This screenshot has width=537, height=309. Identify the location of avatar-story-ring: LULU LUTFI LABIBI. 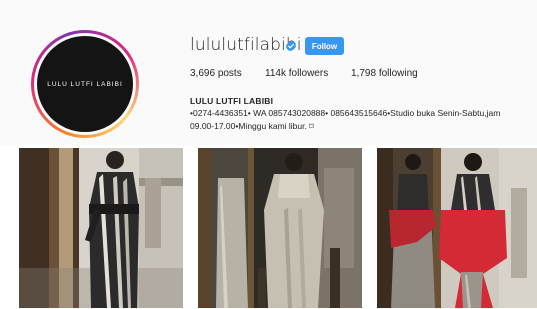
(85, 84).